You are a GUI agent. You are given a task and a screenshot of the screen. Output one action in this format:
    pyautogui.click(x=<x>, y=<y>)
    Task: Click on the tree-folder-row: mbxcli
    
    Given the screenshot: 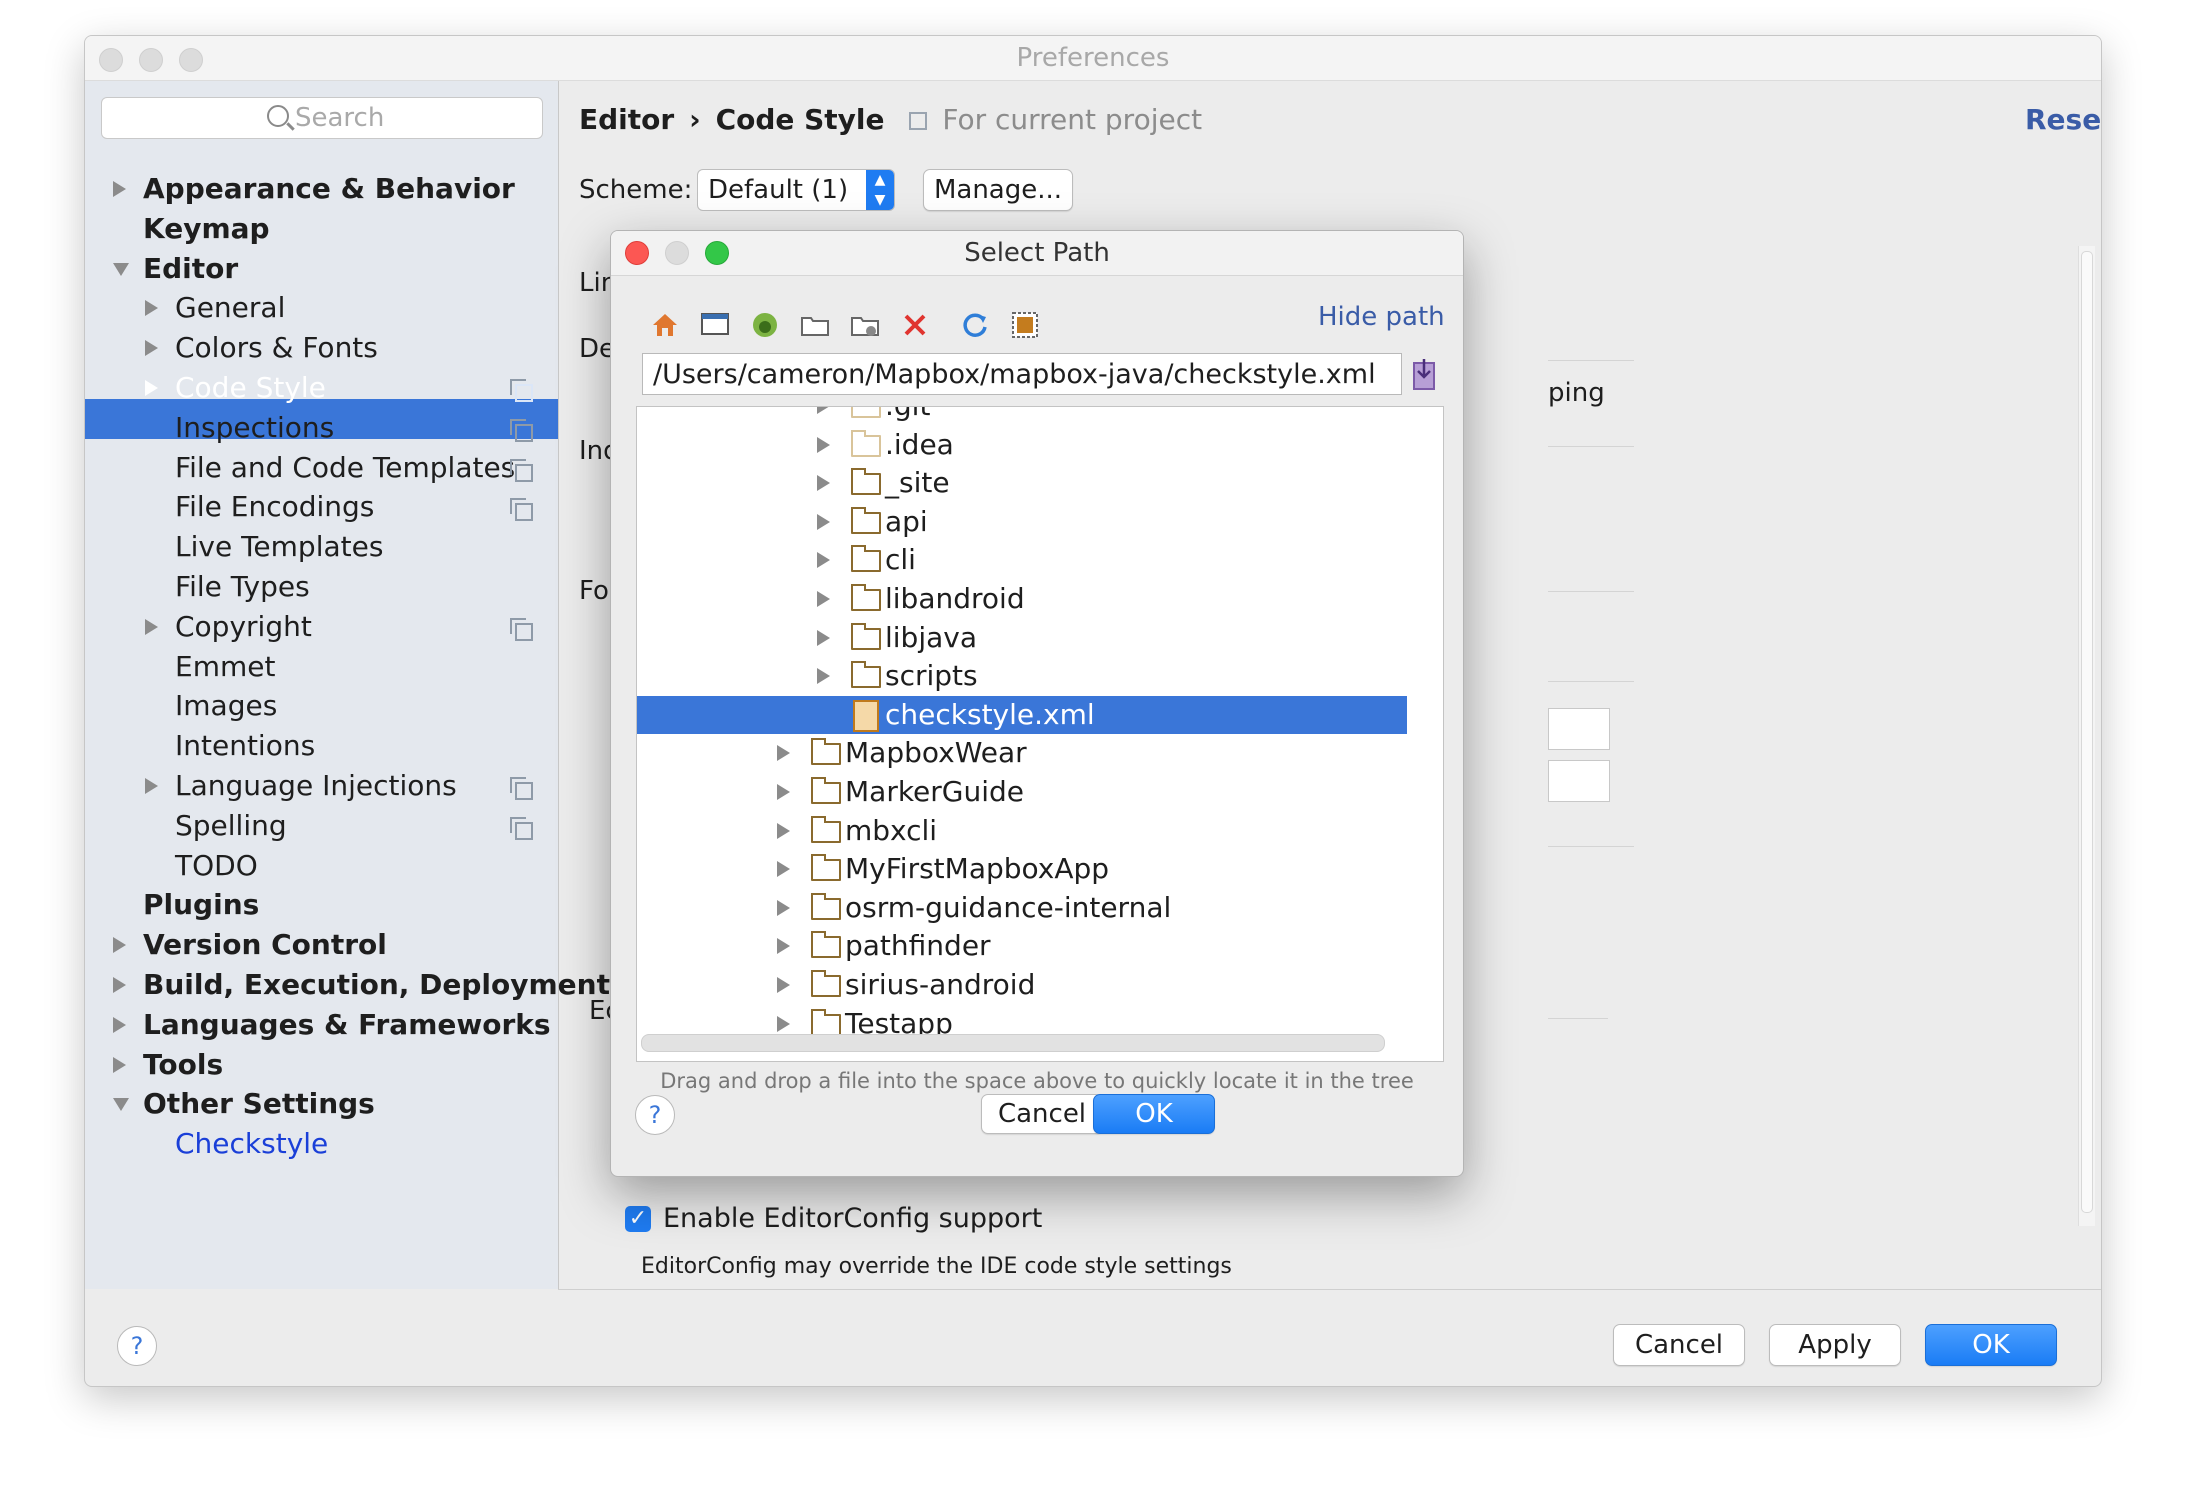 What is the action you would take?
    pyautogui.click(x=1022, y=831)
    